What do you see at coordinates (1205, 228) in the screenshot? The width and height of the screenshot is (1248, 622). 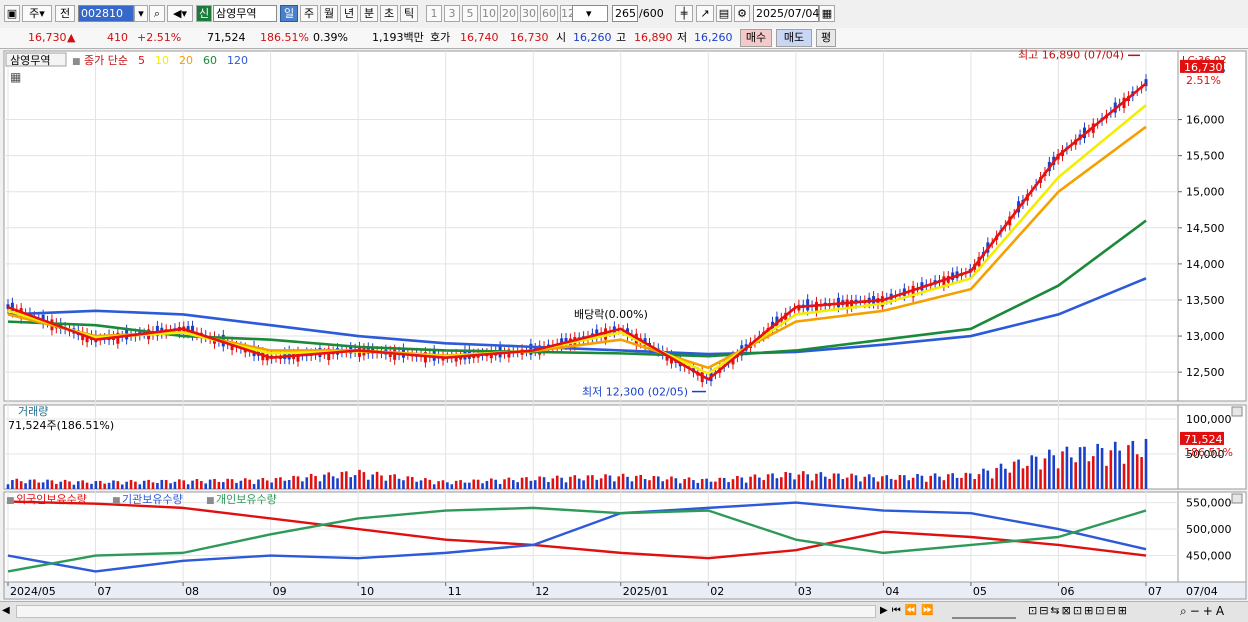 I see `price-tick-label: 14,500` at bounding box center [1205, 228].